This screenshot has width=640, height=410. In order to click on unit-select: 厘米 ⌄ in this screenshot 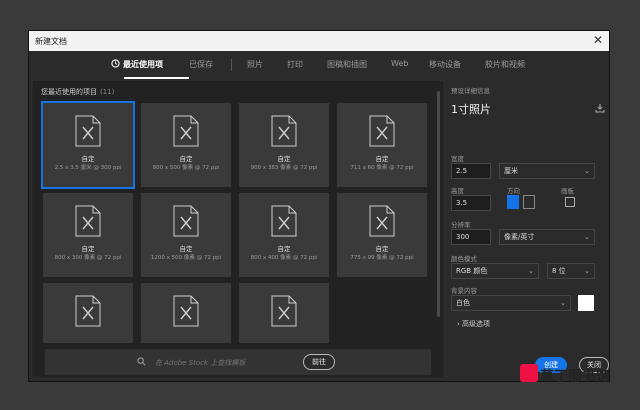, I will do `click(547, 171)`.